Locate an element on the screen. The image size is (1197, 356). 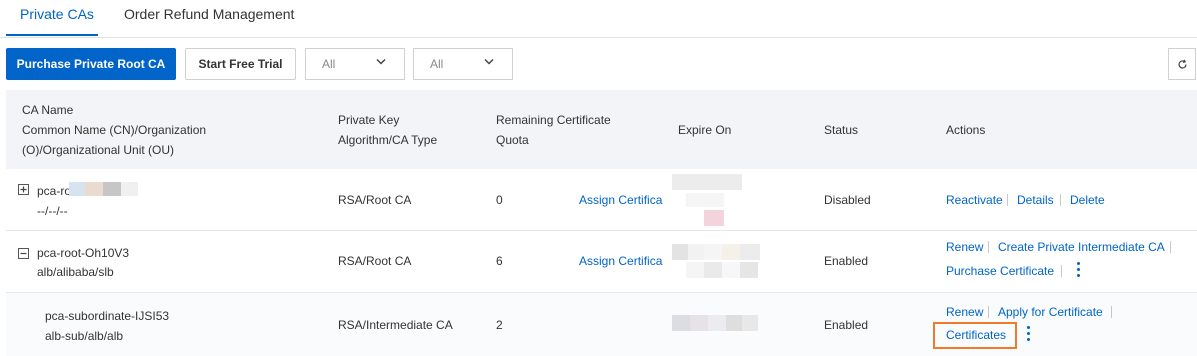
header-algorithm-line2: Algorithm/CA Type is located at coordinates (388, 140).